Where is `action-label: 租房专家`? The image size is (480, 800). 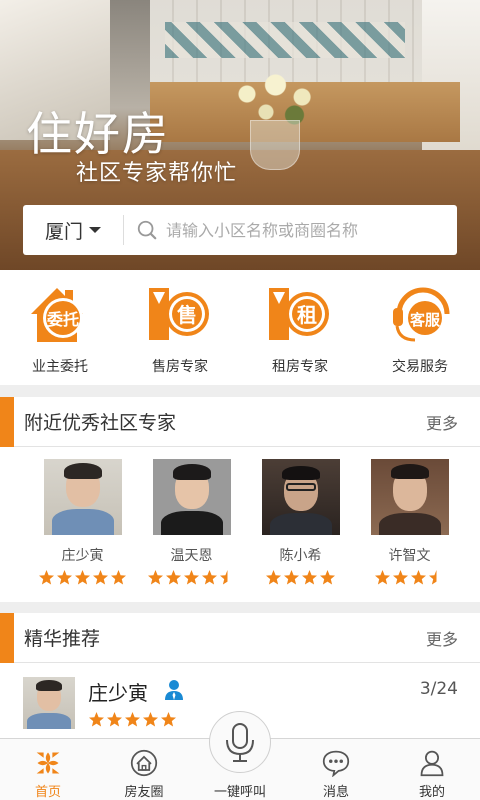 action-label: 租房专家 is located at coordinates (300, 367).